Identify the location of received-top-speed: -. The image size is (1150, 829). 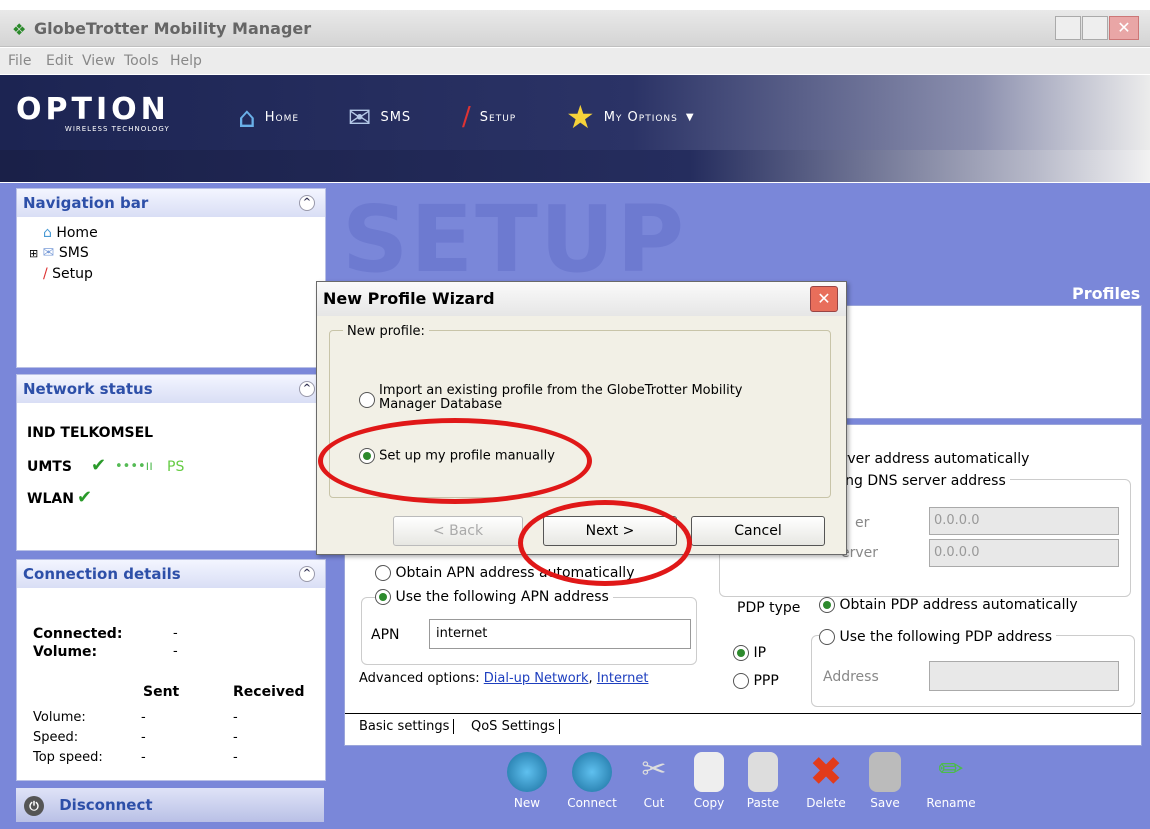
(235, 757).